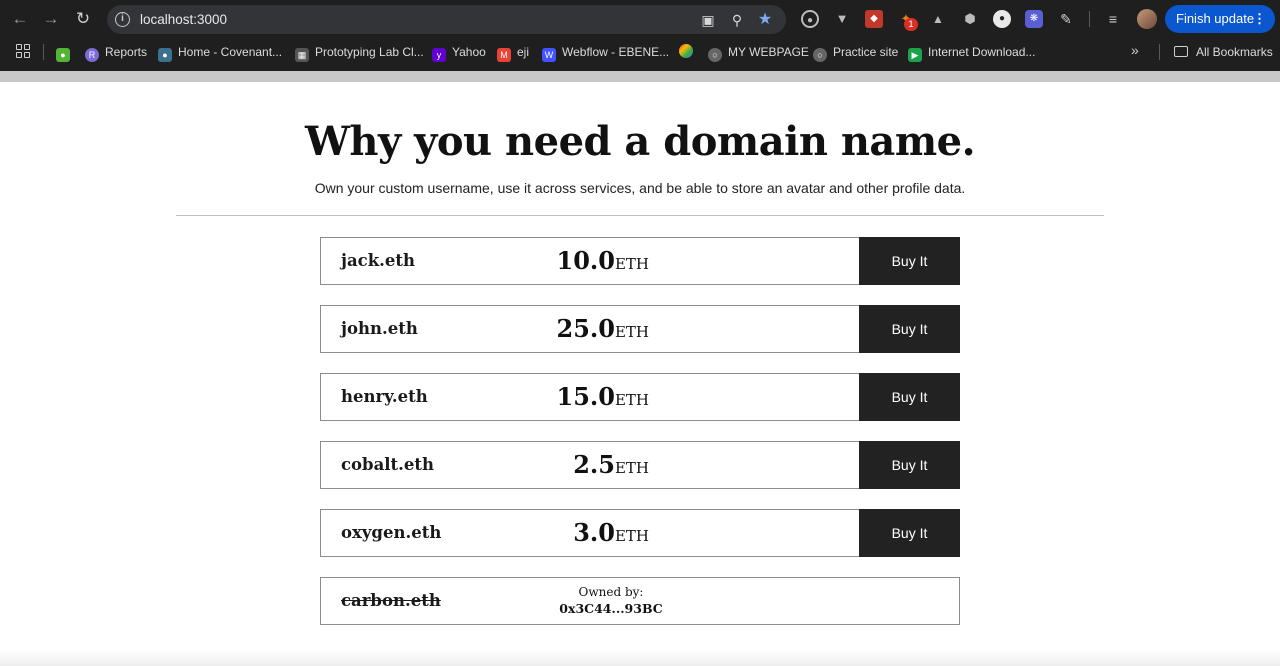 The width and height of the screenshot is (1280, 666). Describe the element at coordinates (855, 53) in the screenshot. I see `bookmark-item: ○ Practice site` at that location.